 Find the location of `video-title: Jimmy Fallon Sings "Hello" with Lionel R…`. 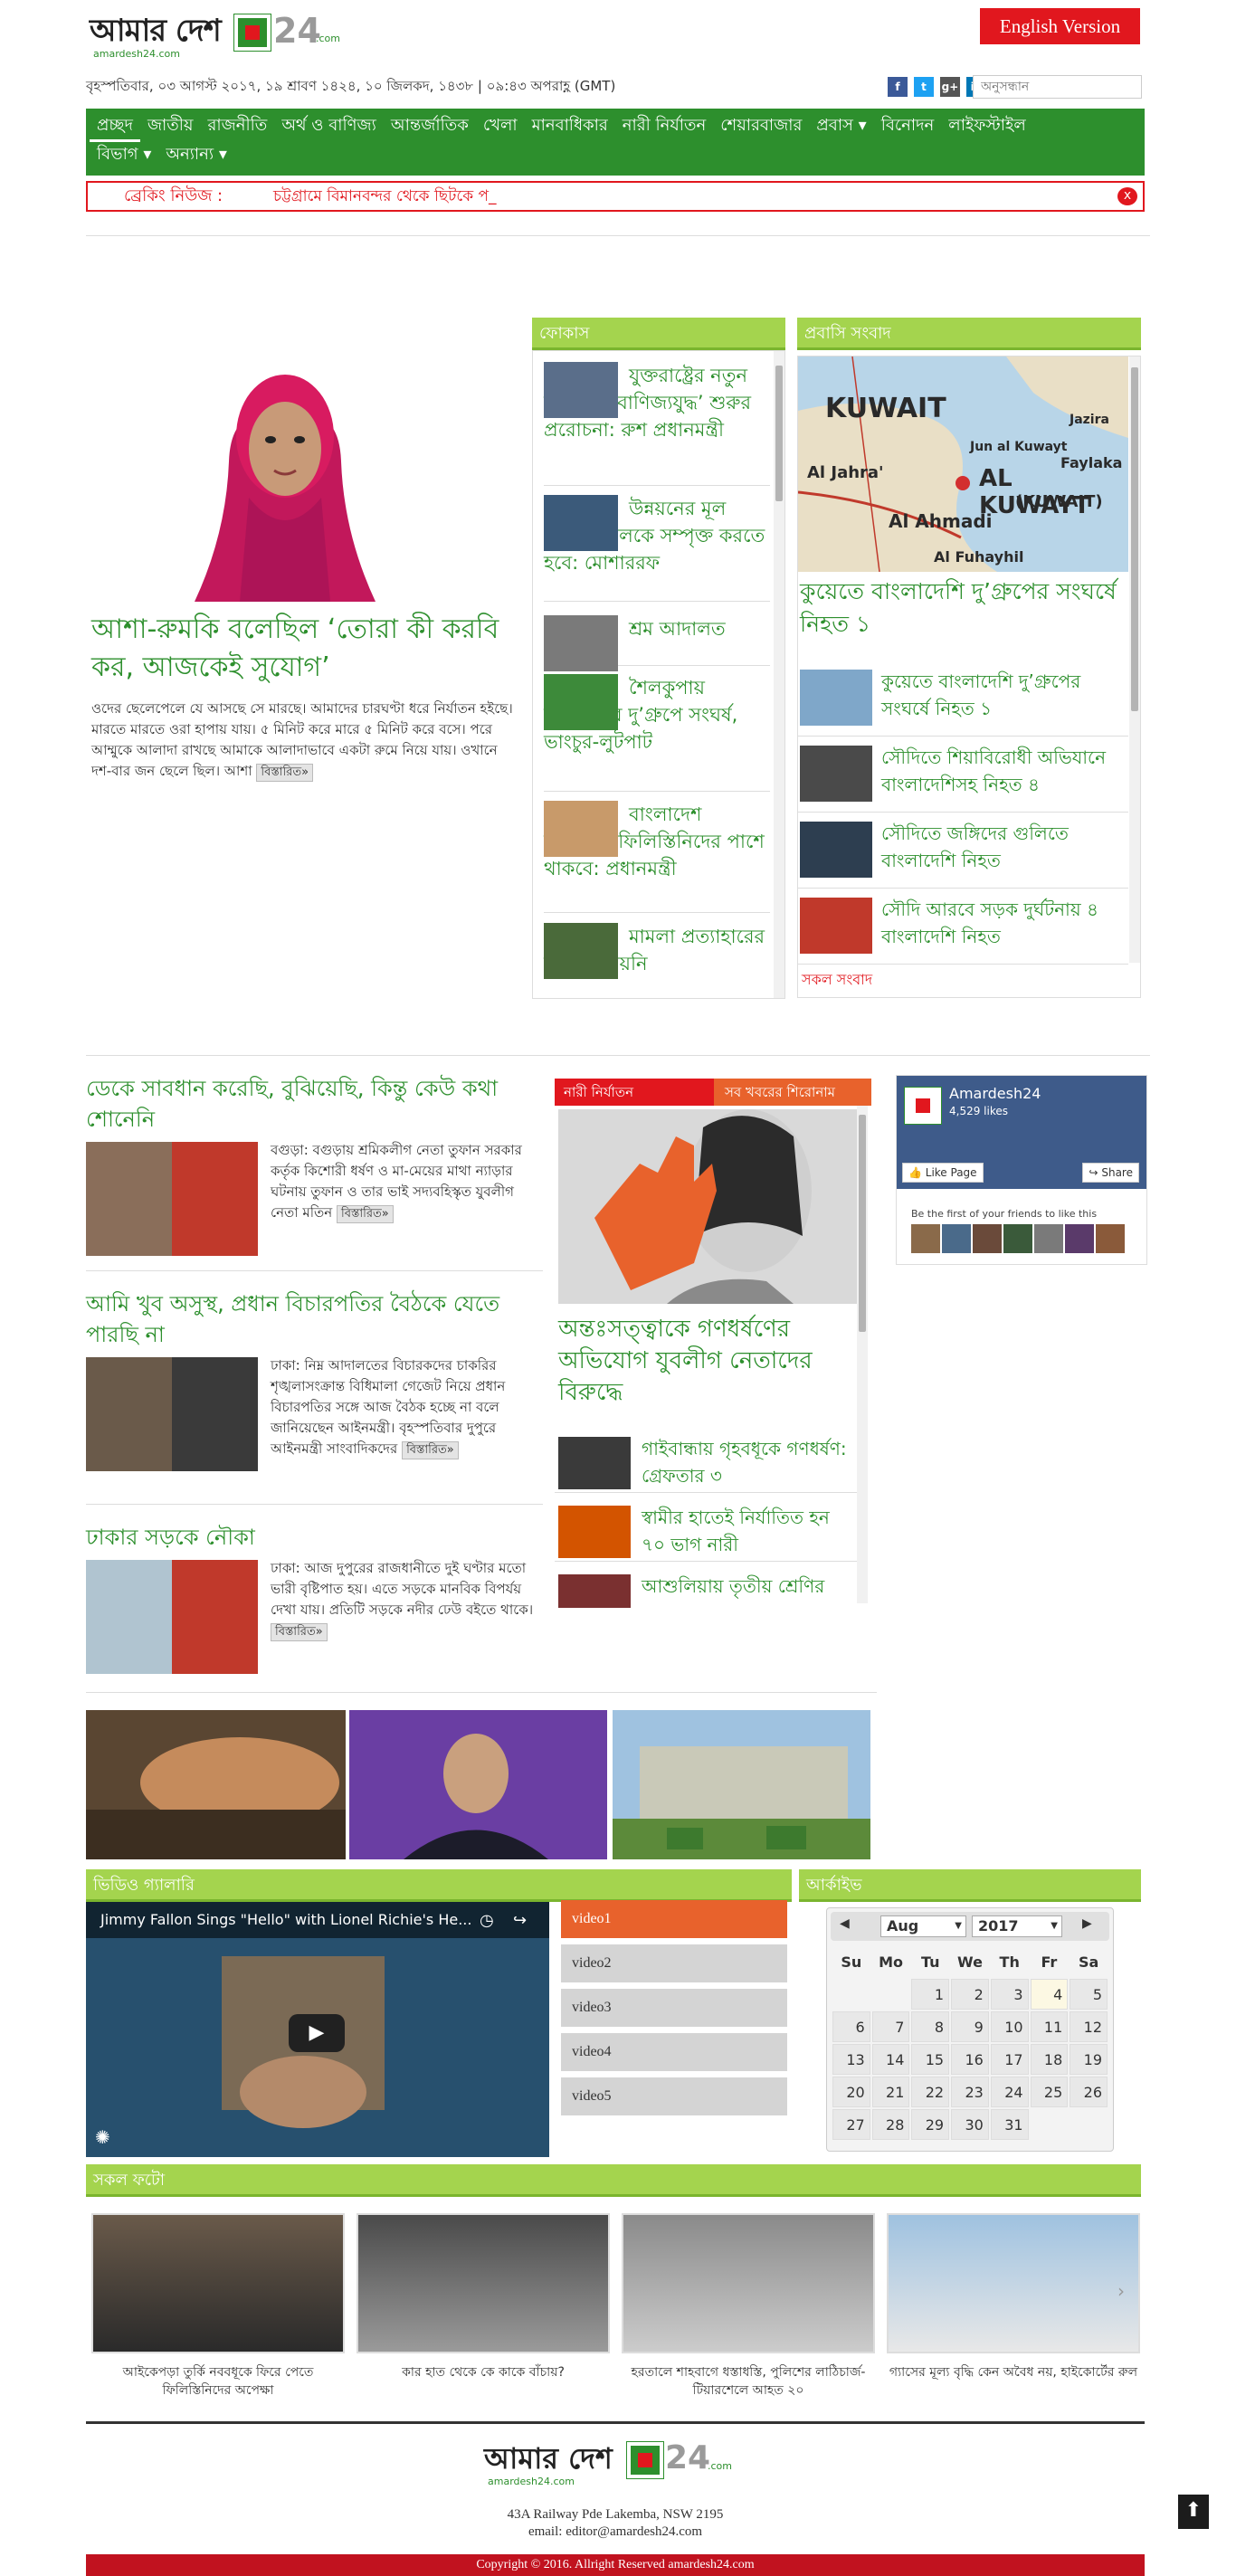

video-title: Jimmy Fallon Sings "Hello" with Lionel R… is located at coordinates (285, 1919).